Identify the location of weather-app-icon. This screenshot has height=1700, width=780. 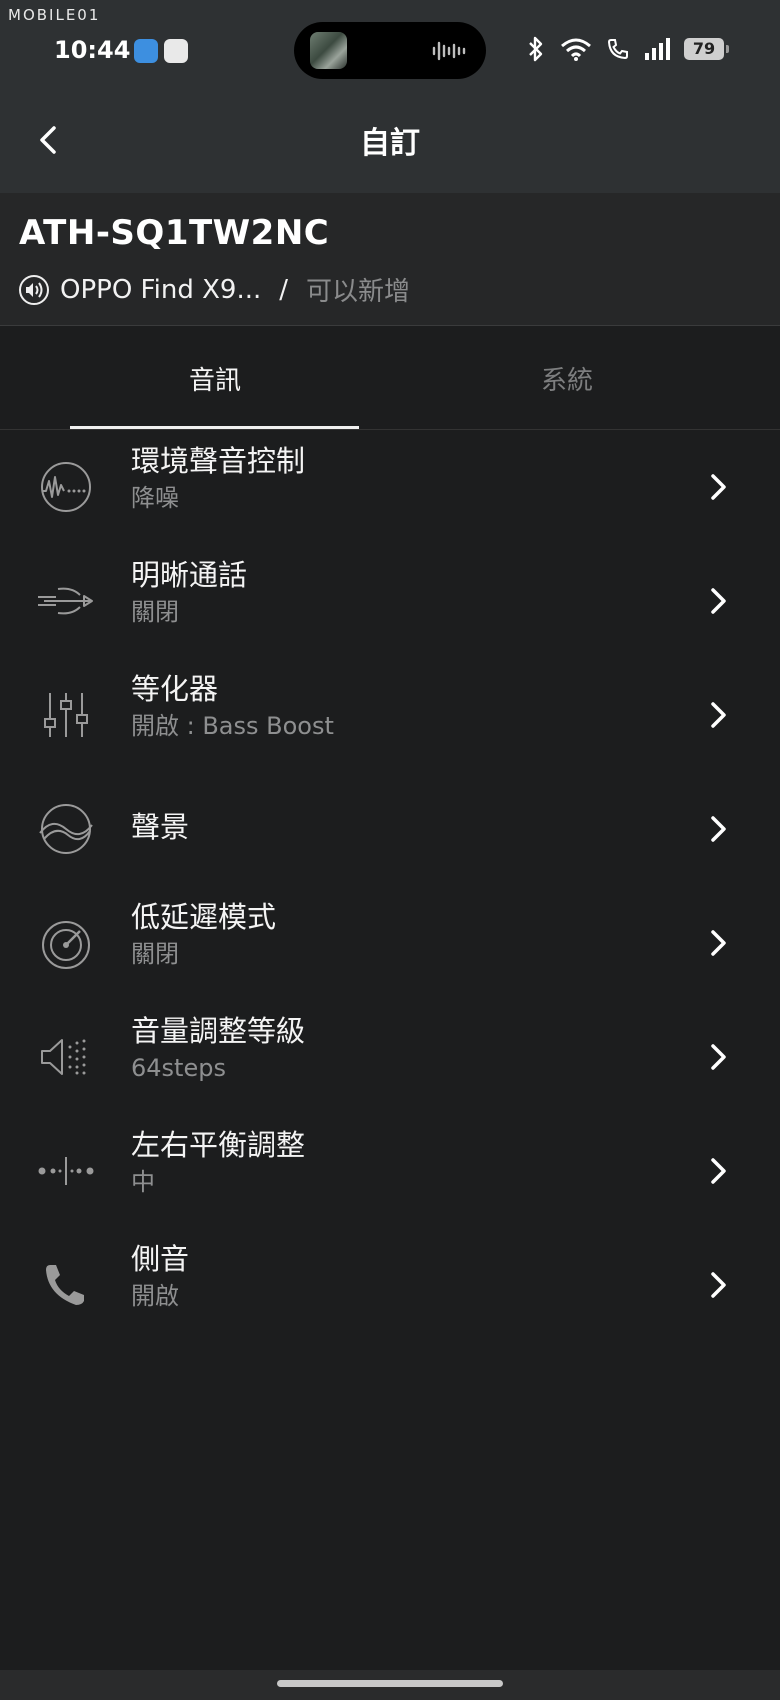
(146, 51).